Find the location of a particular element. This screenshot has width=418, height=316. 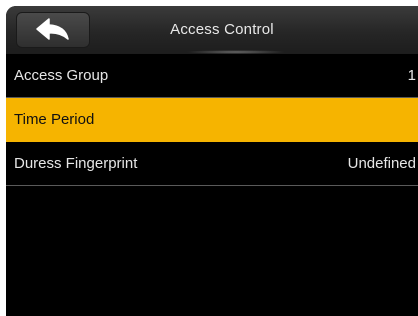

menu-item-access-group: Access Group 1 is located at coordinates (212, 76).